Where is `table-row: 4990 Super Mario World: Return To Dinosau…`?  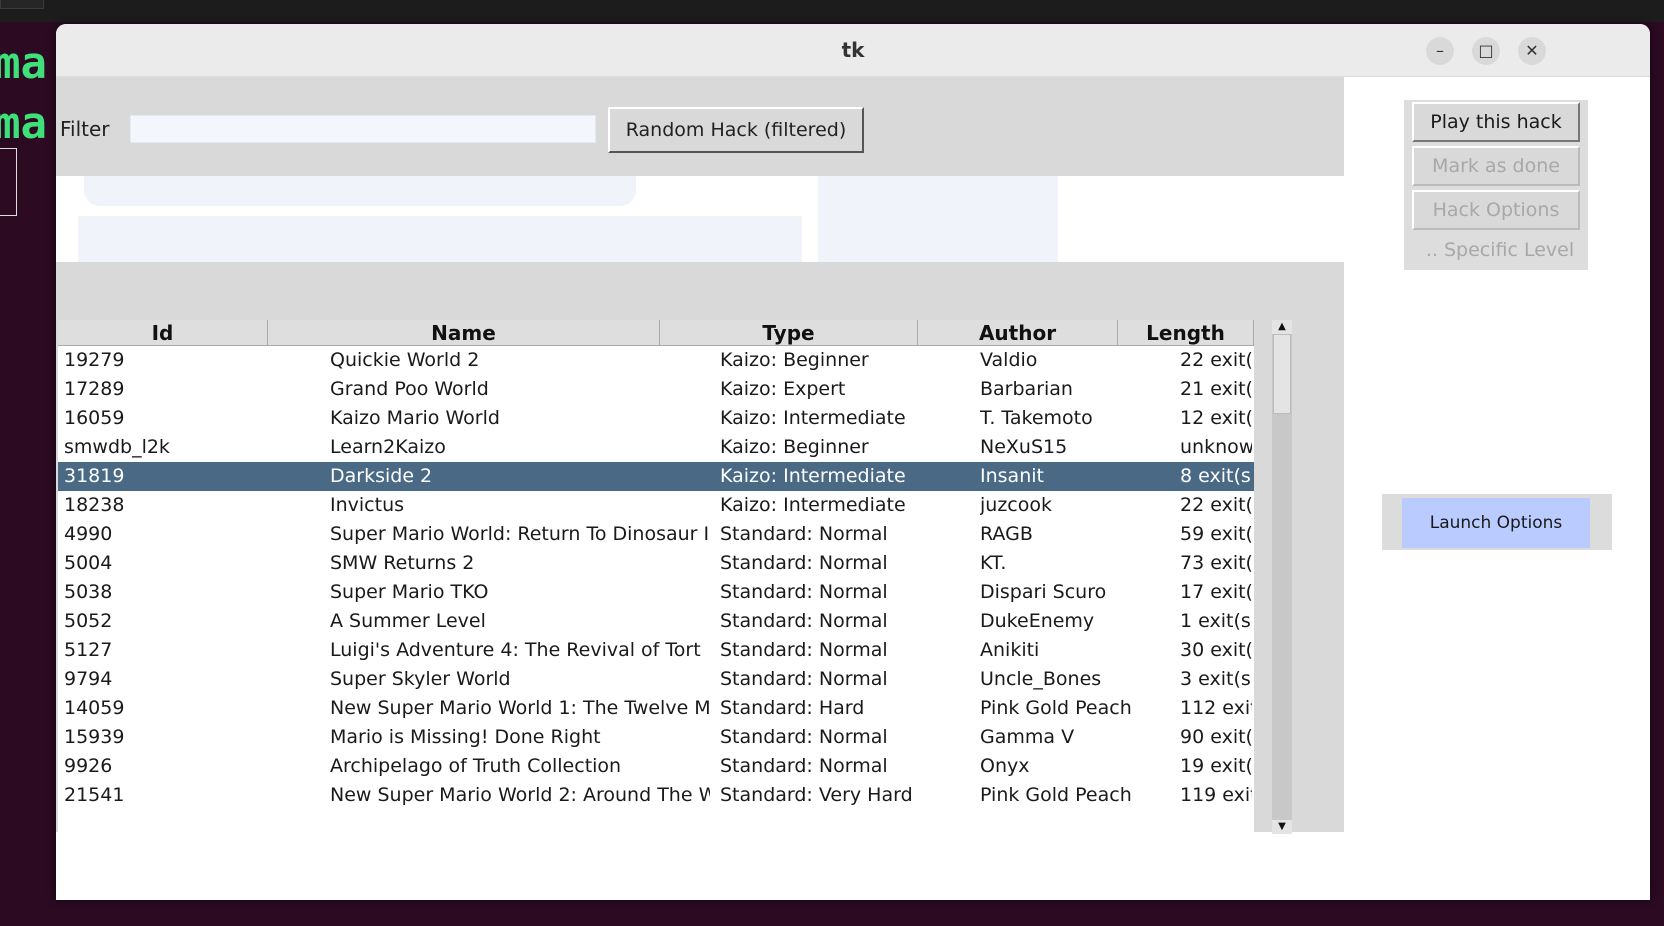 table-row: 4990 Super Mario World: Return To Dinosau… is located at coordinates (656, 534).